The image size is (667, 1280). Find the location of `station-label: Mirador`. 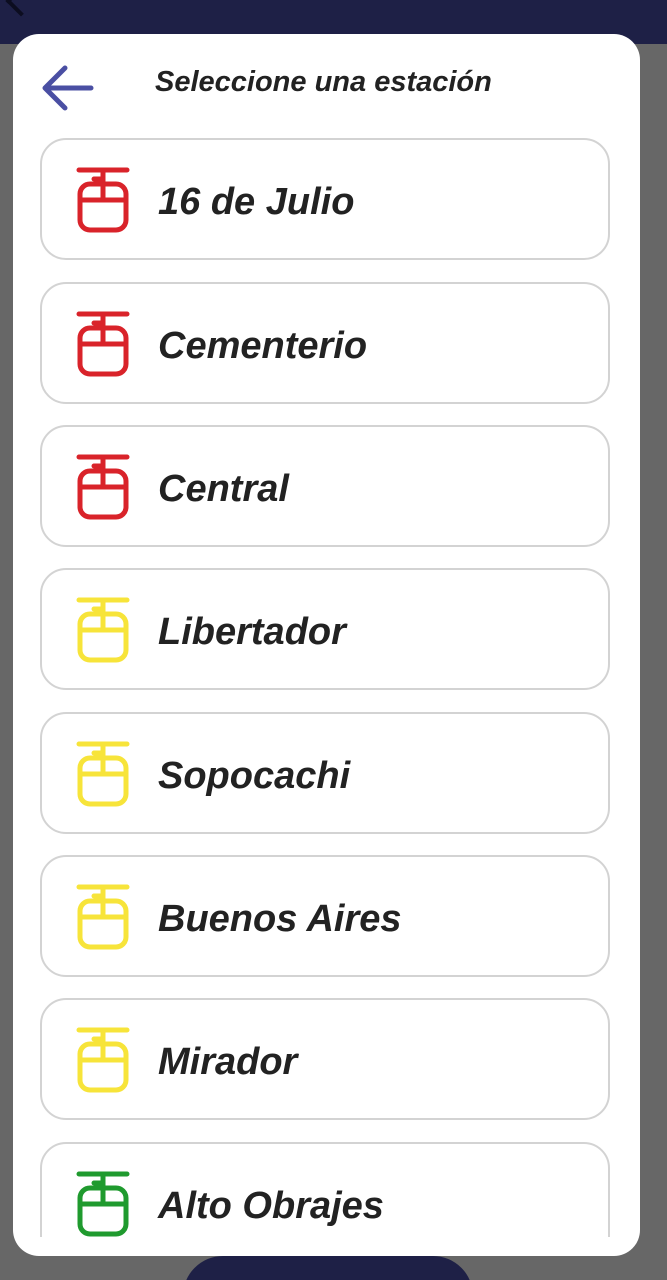

station-label: Mirador is located at coordinates (228, 1062).